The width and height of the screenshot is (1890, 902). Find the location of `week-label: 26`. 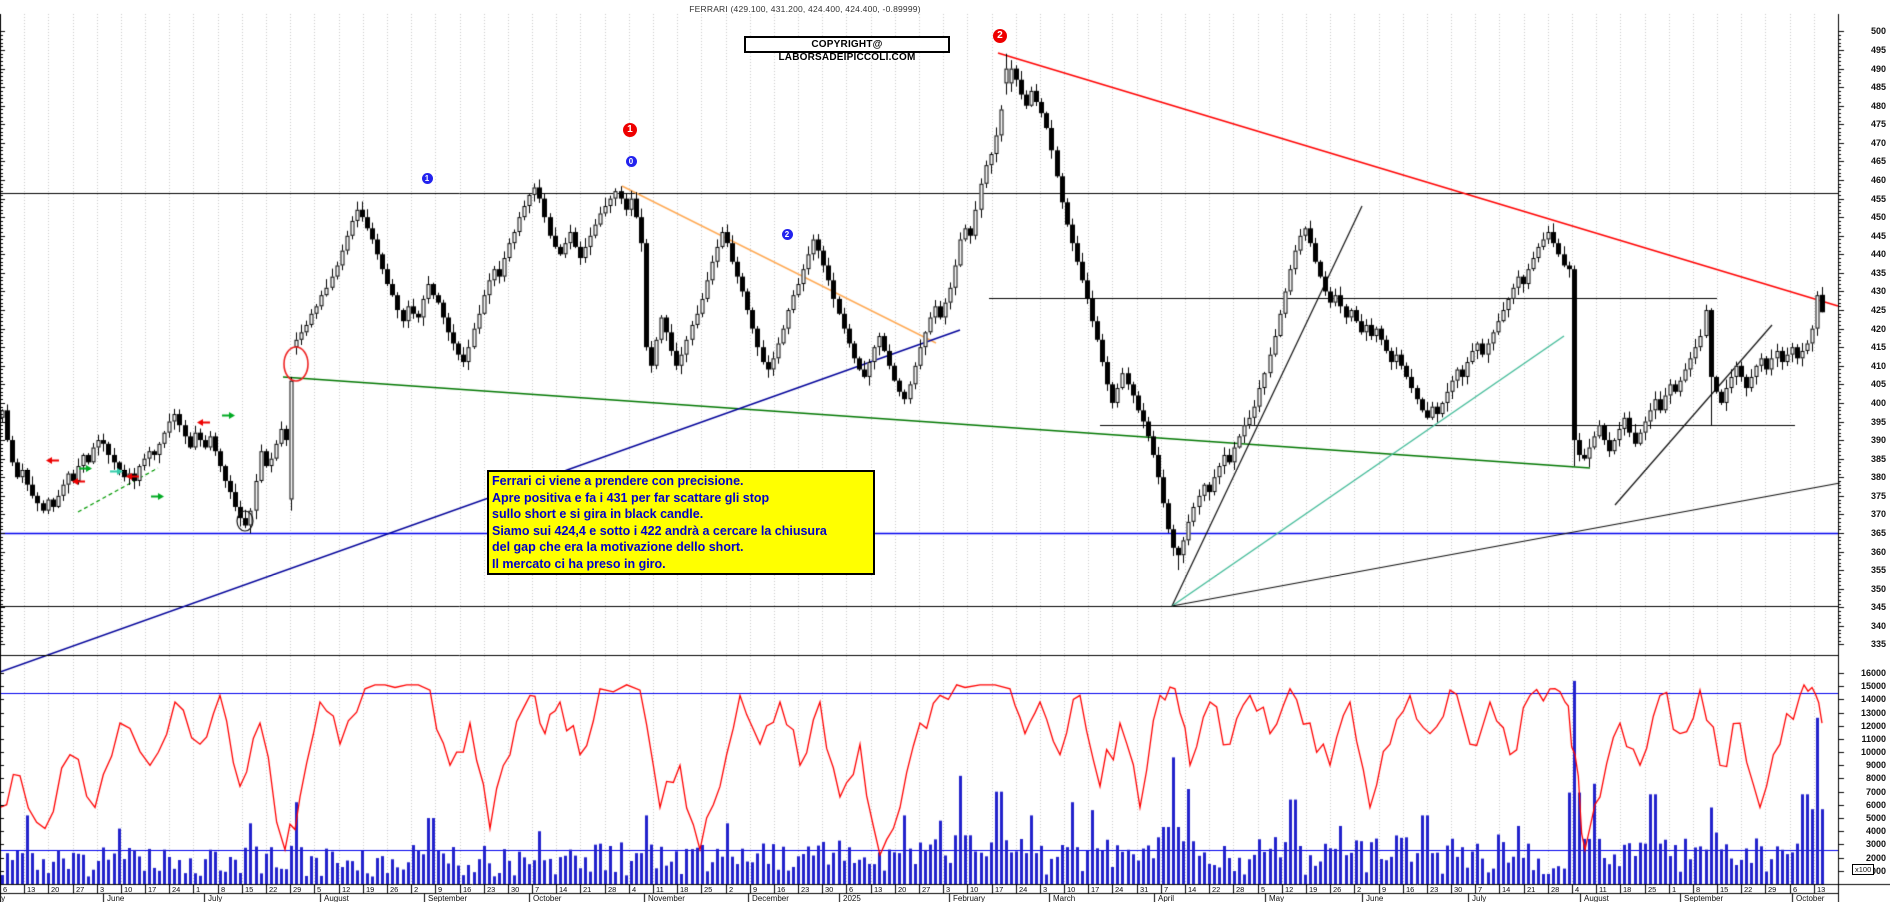

week-label: 26 is located at coordinates (394, 889).